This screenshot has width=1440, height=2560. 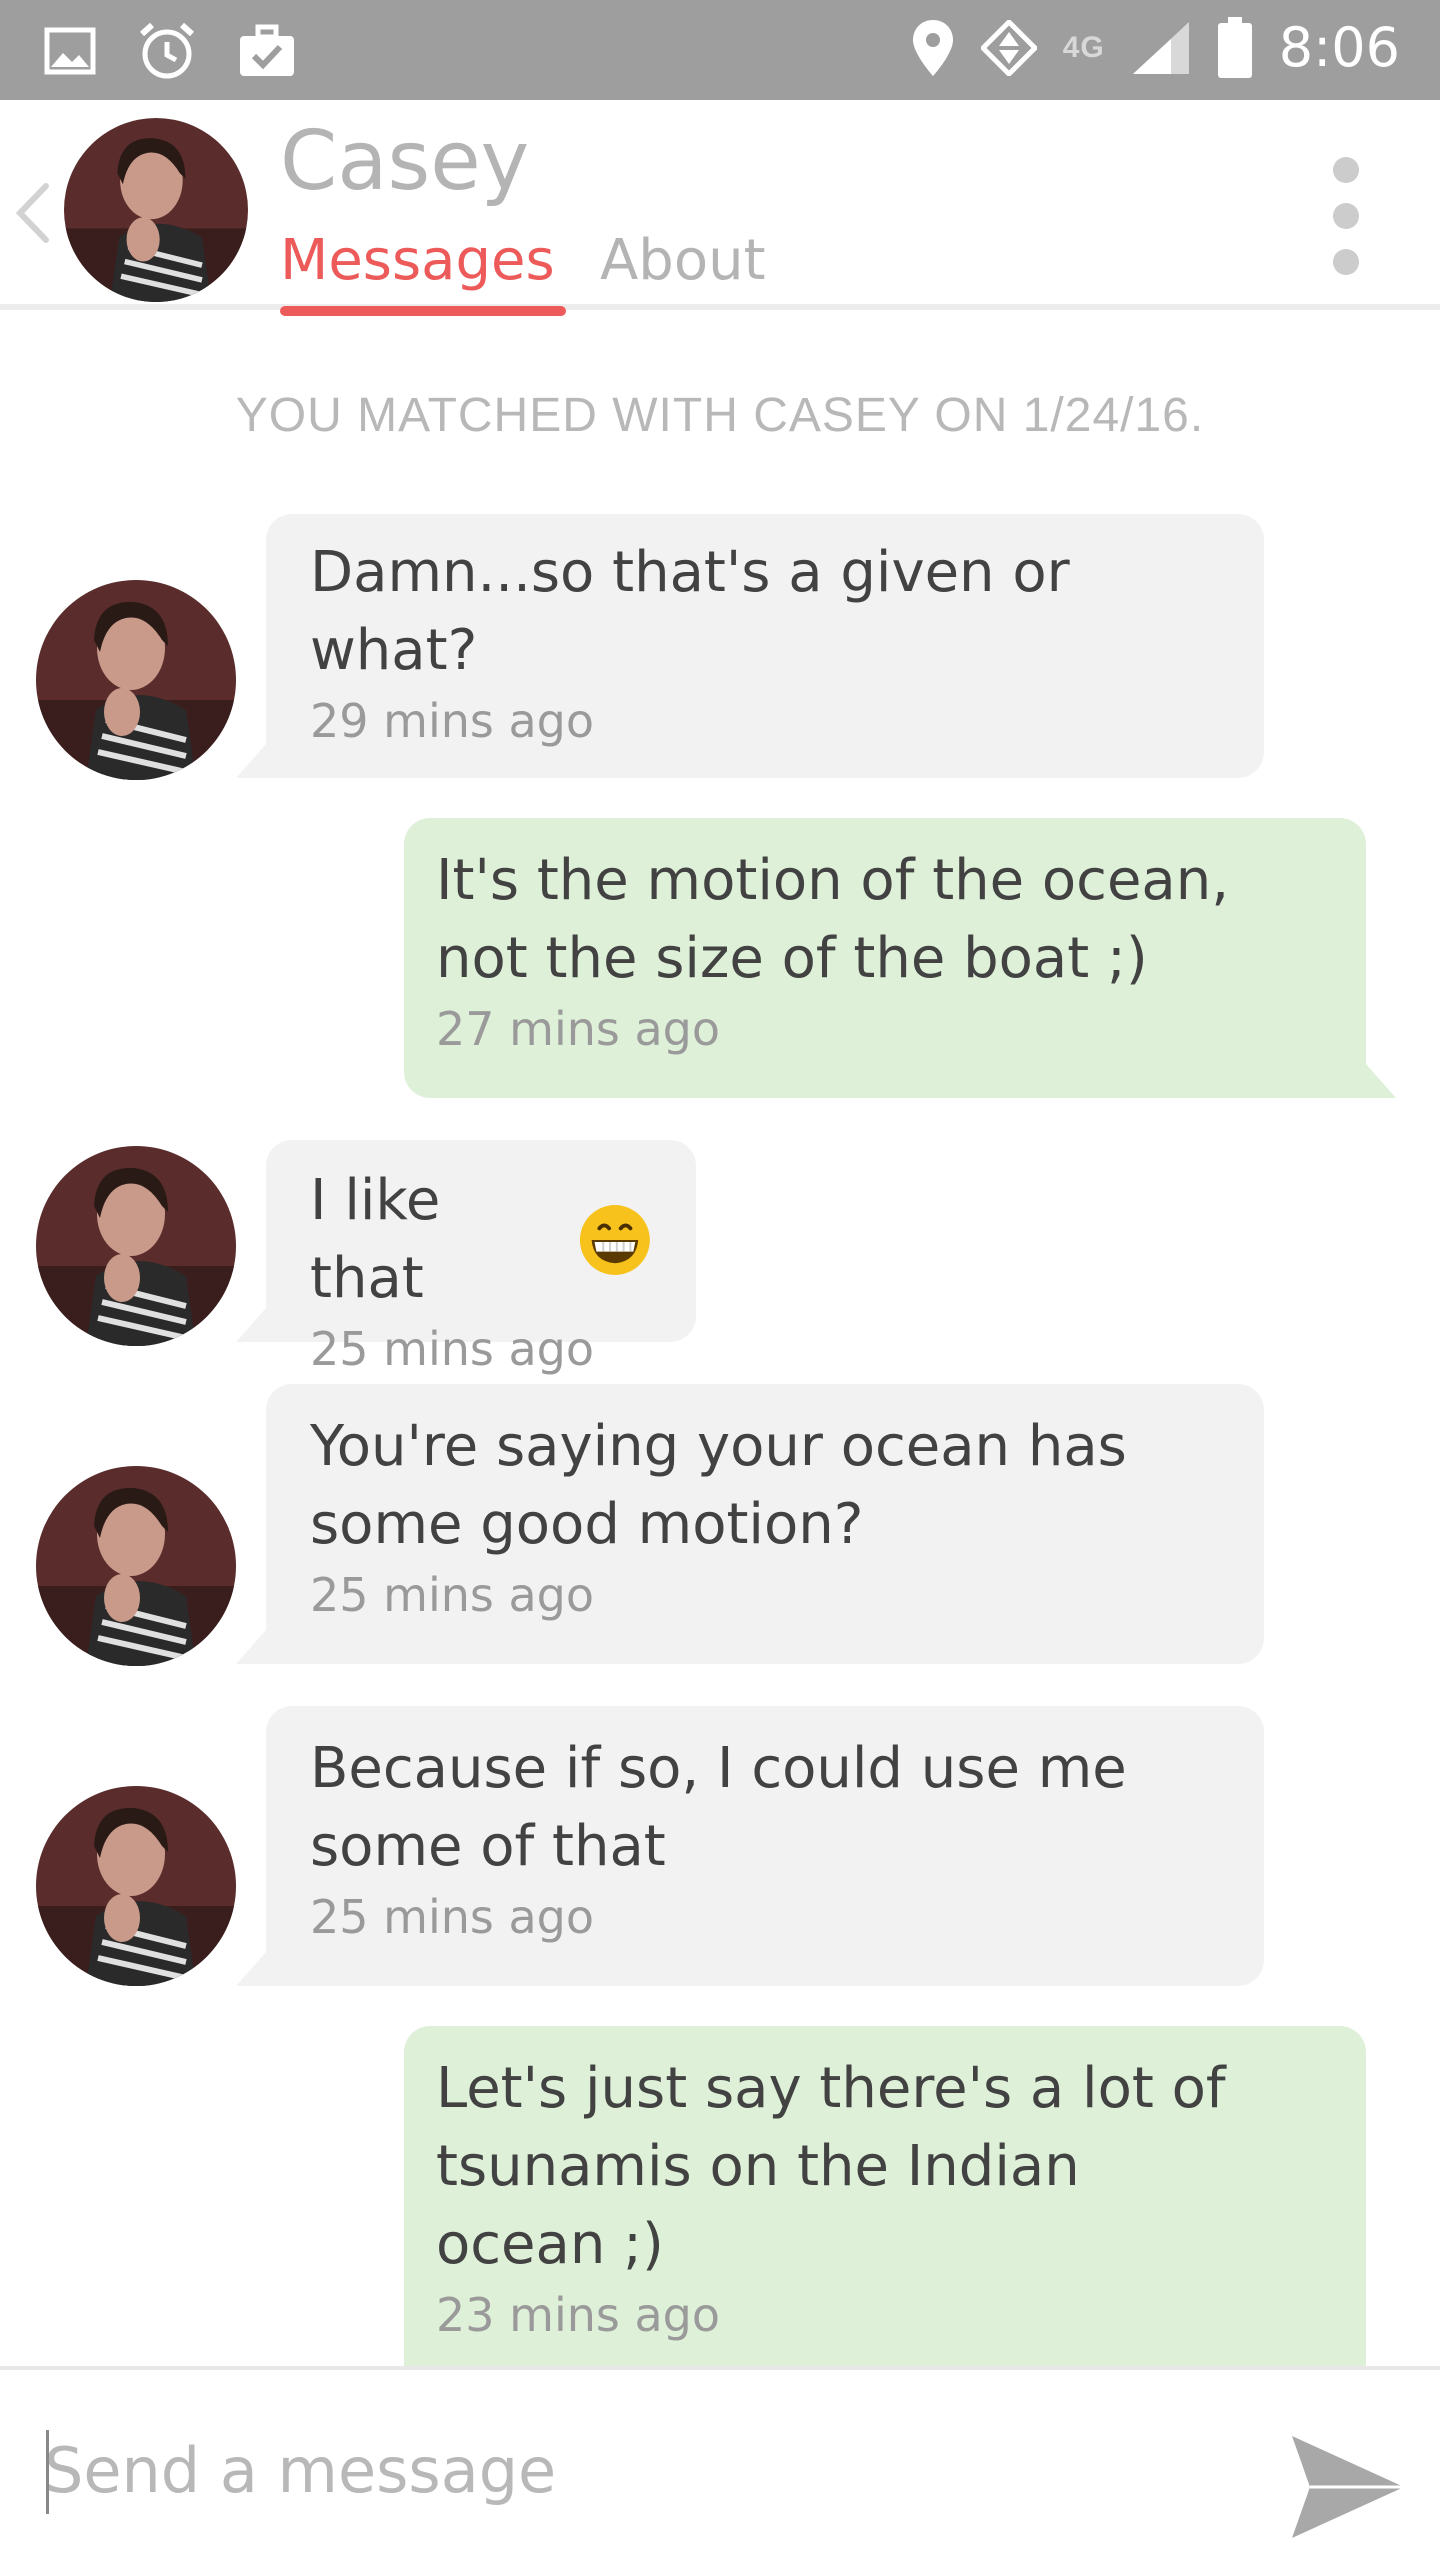 What do you see at coordinates (644, 2470) in the screenshot?
I see `message-input` at bounding box center [644, 2470].